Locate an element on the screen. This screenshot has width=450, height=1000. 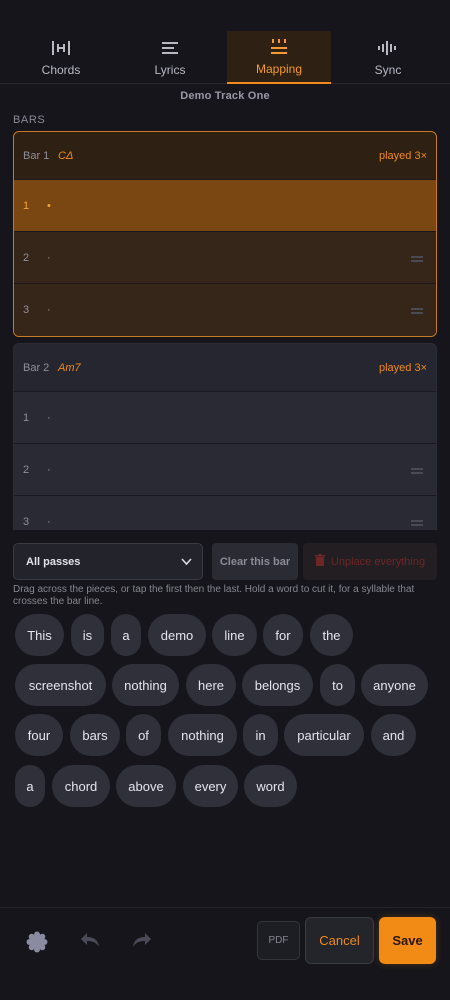
lyrics-icon is located at coordinates (170, 48).